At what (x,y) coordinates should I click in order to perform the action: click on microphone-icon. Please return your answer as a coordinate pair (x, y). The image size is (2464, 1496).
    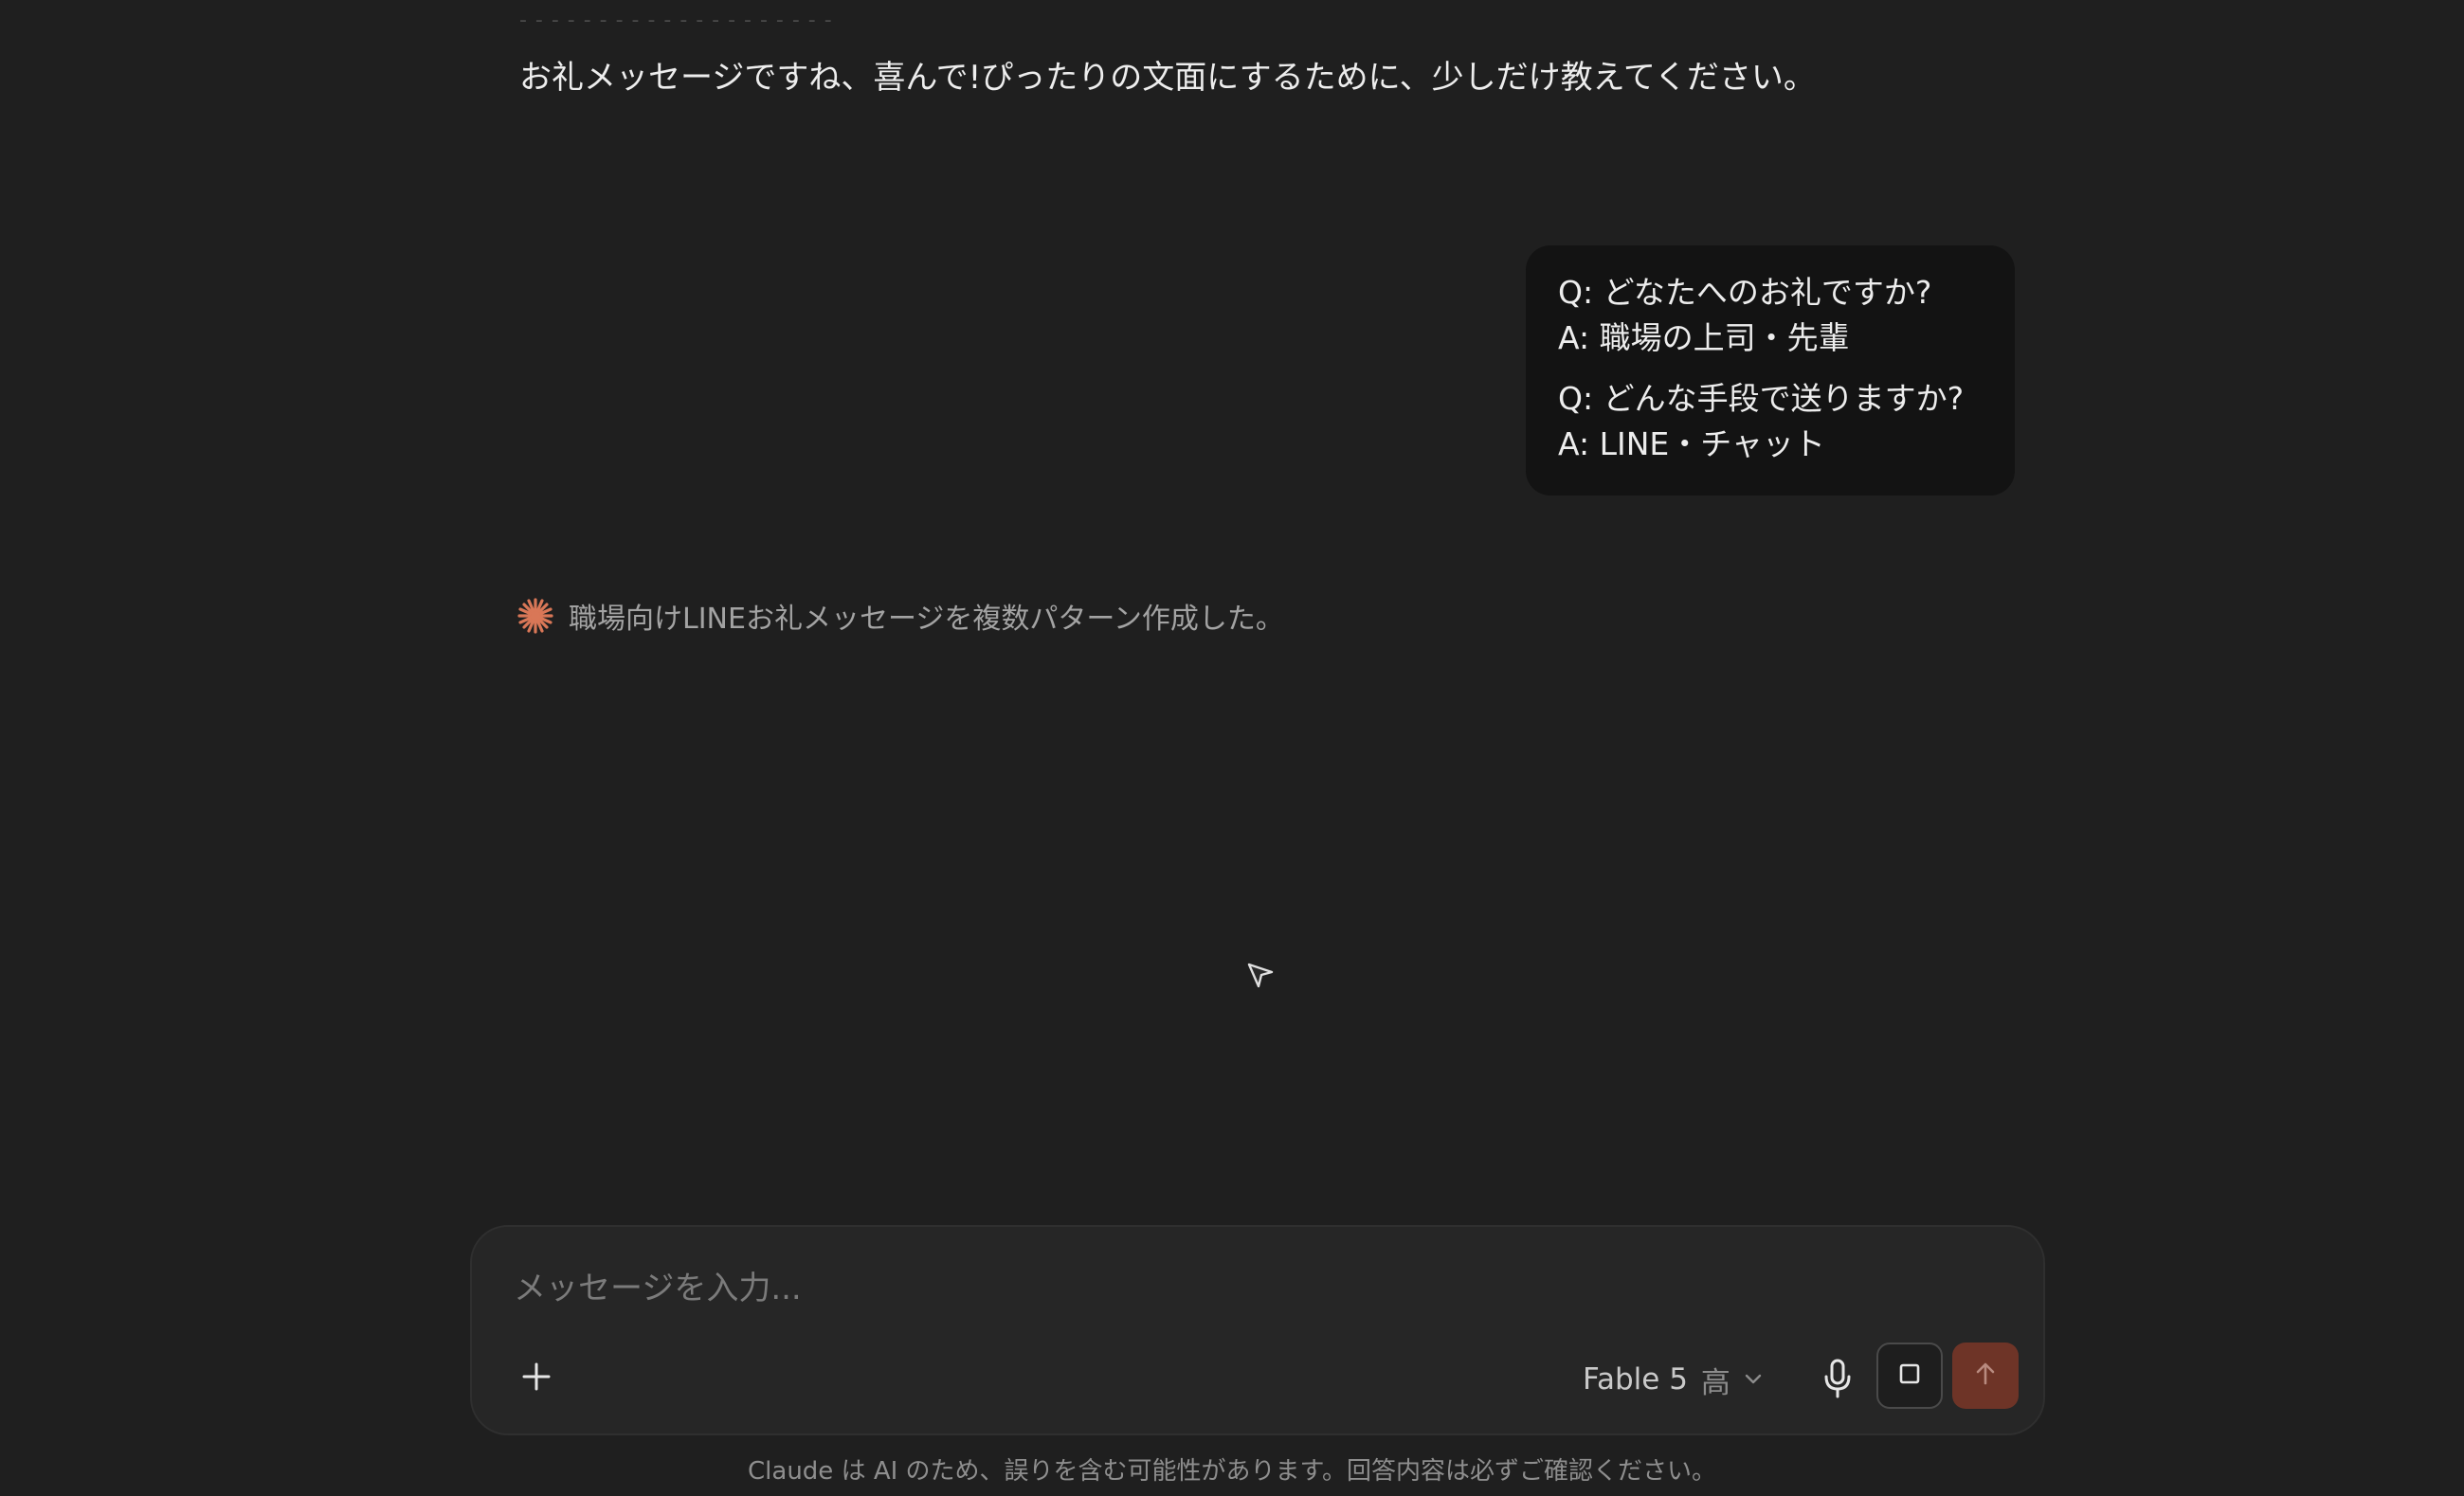
    Looking at the image, I should click on (1838, 1380).